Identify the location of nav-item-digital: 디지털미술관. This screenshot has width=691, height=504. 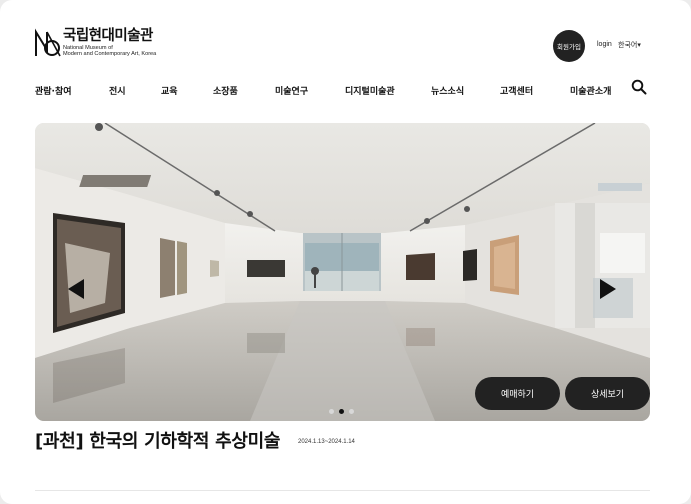
(370, 90).